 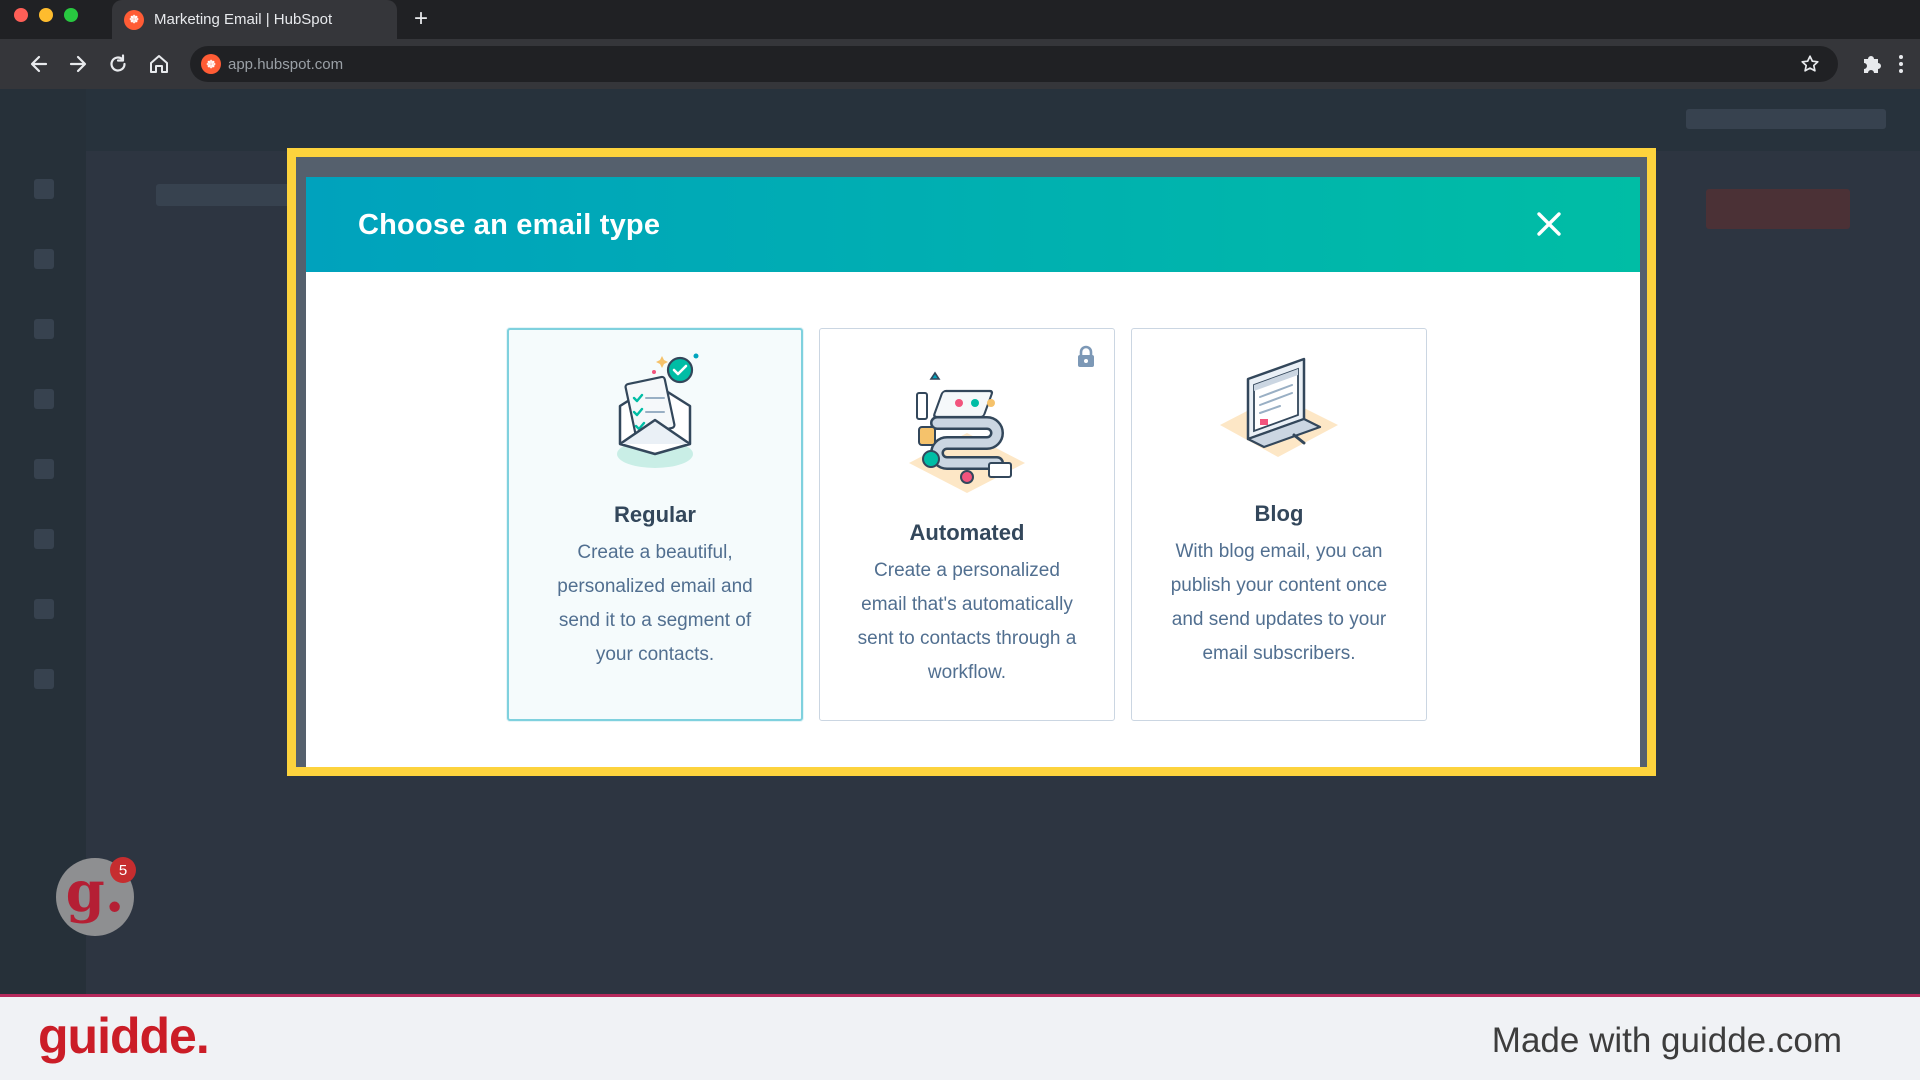 I want to click on blog-laptop-illustration, so click(x=1279, y=409).